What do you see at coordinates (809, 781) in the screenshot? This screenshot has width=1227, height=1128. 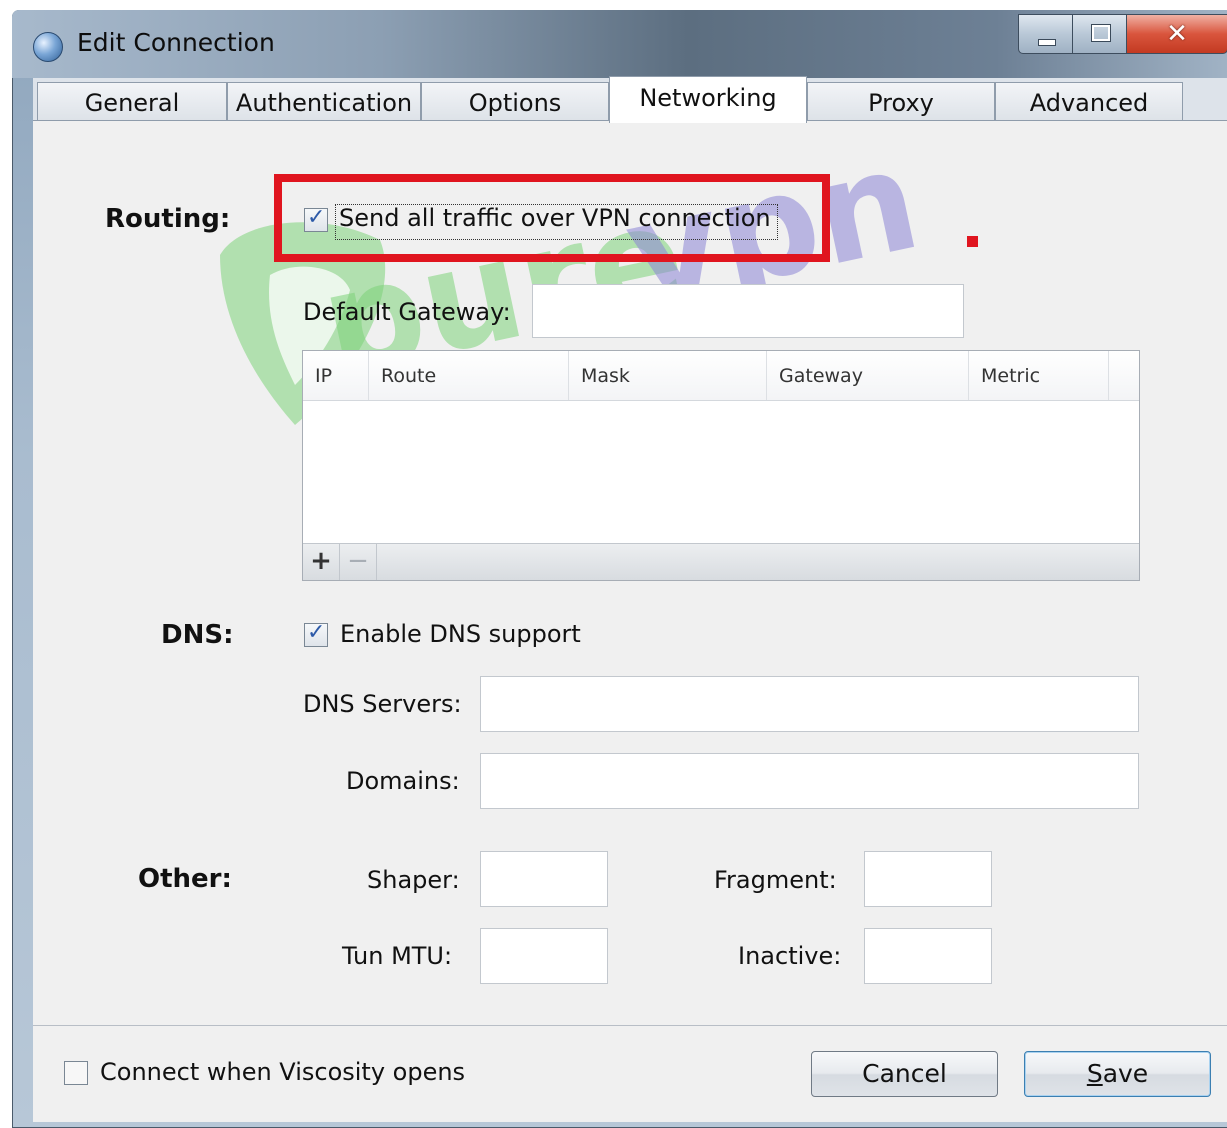 I see `domains-input` at bounding box center [809, 781].